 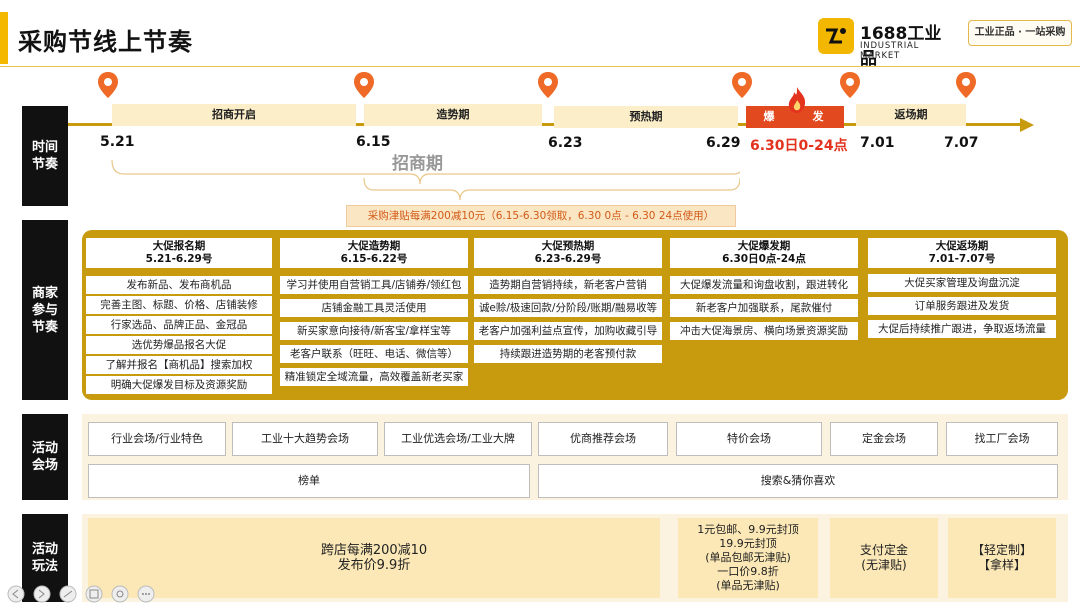 I want to click on column-dates: 7.01-7.07号, so click(x=962, y=259).